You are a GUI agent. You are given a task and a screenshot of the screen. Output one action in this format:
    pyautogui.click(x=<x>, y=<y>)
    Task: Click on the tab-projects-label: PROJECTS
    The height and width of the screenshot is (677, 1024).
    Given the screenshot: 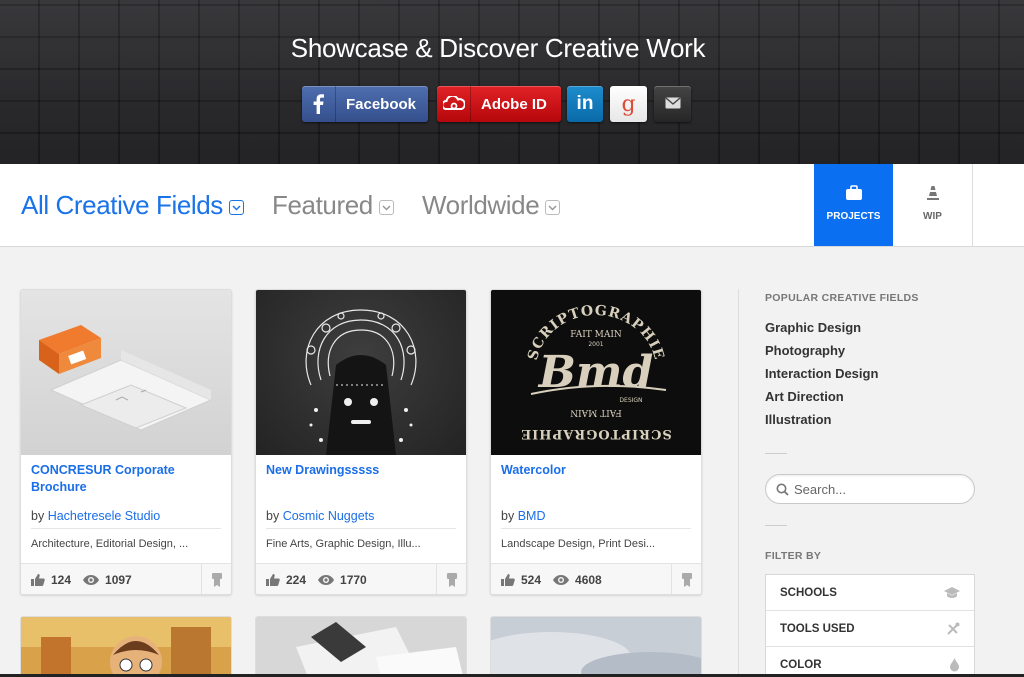 What is the action you would take?
    pyautogui.click(x=853, y=216)
    